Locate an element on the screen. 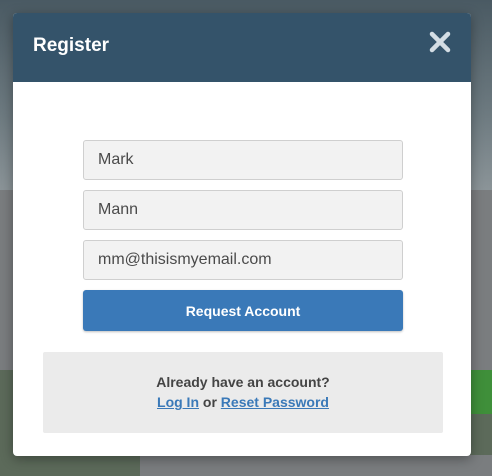 This screenshot has width=492, height=476. existing-account-question: Already have an account? is located at coordinates (243, 382).